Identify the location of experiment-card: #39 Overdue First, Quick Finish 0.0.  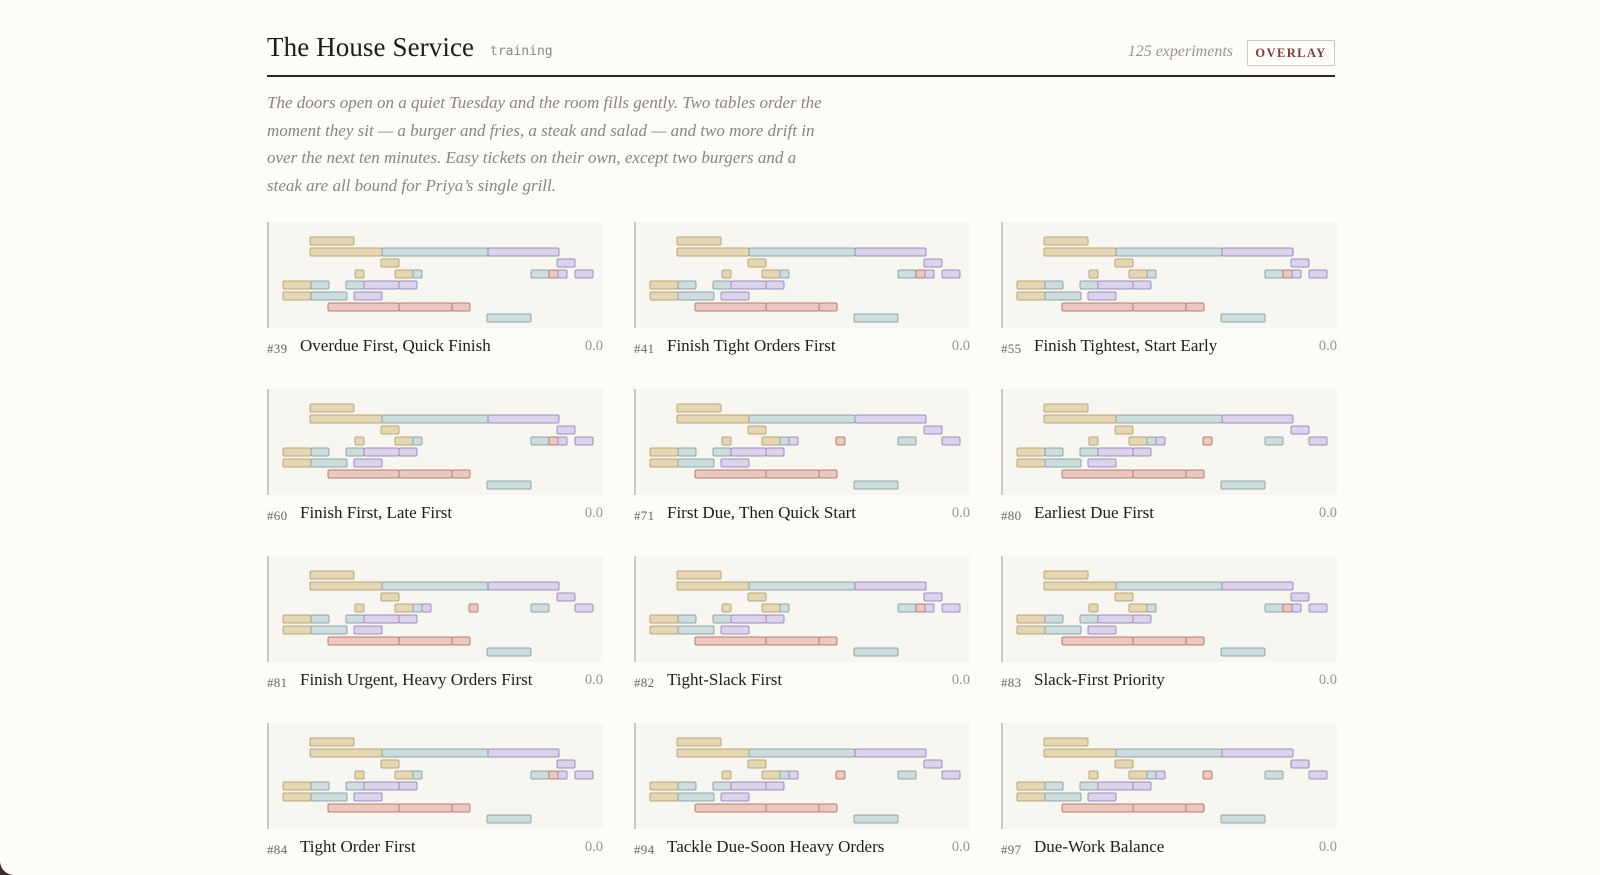
(435, 297).